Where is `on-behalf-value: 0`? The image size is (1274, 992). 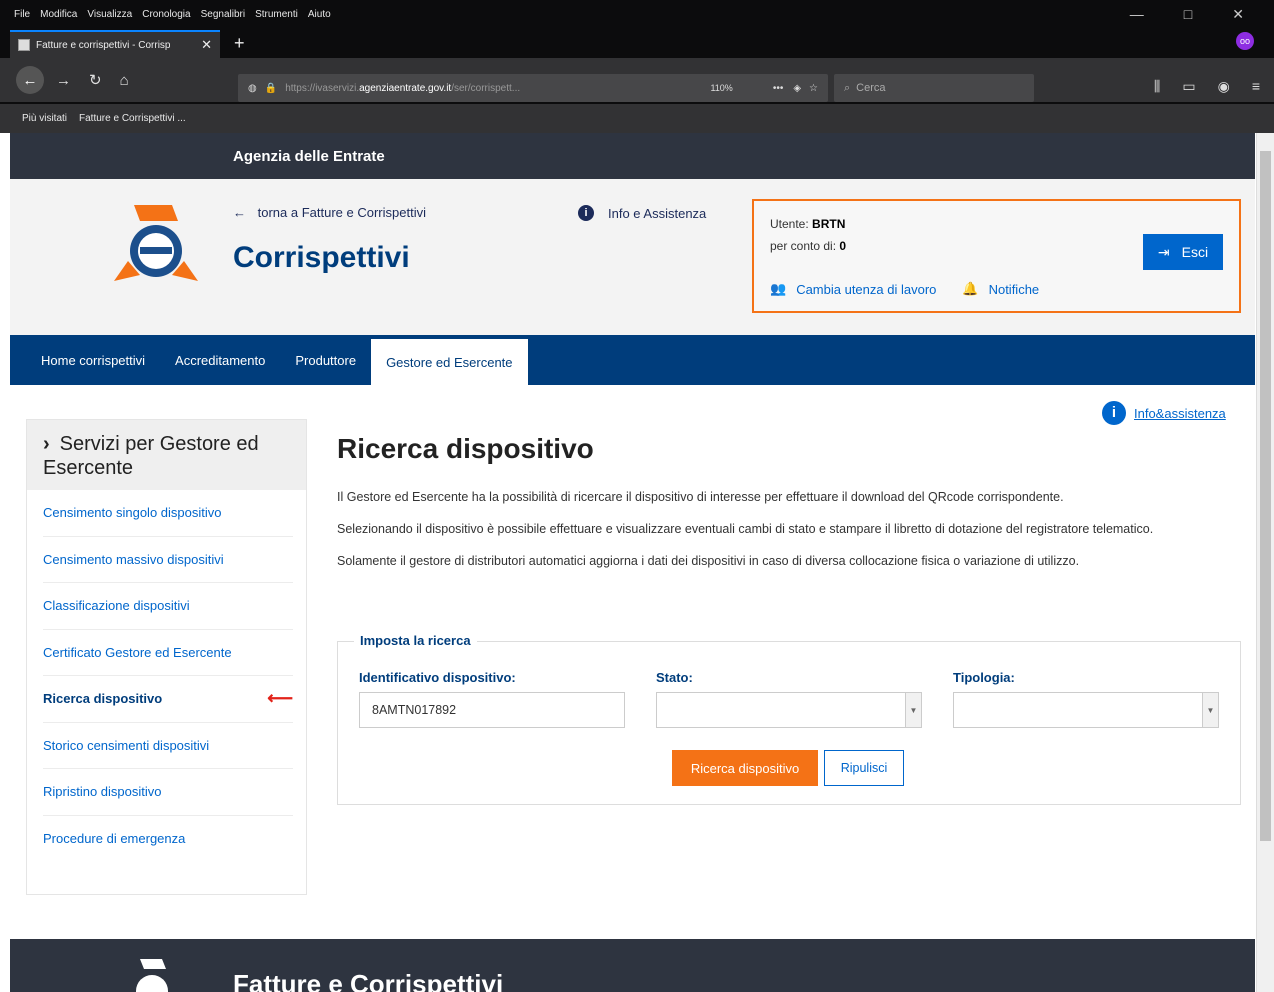 on-behalf-value: 0 is located at coordinates (843, 246).